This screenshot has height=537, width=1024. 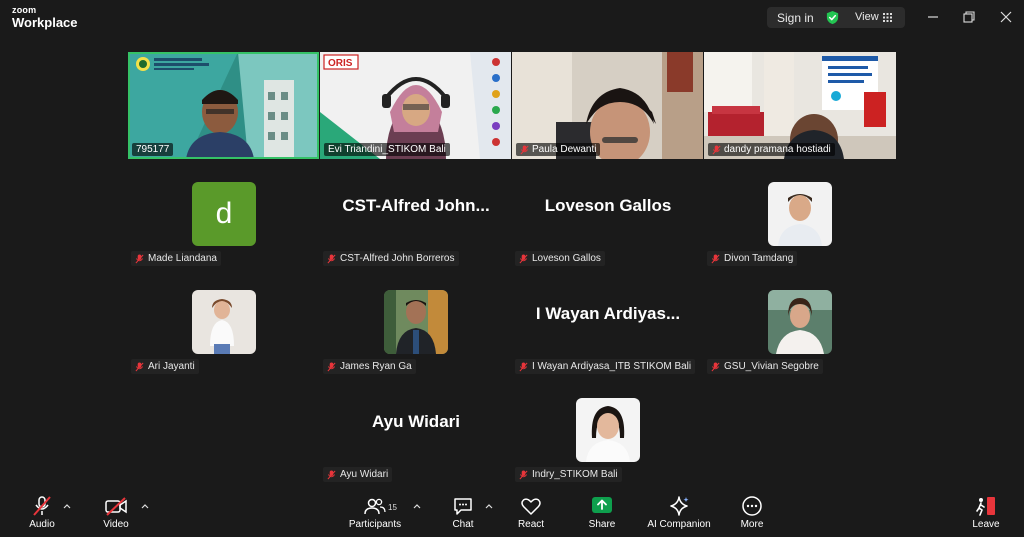 What do you see at coordinates (608, 205) in the screenshot?
I see `participant-display-name: Loveson Gallos` at bounding box center [608, 205].